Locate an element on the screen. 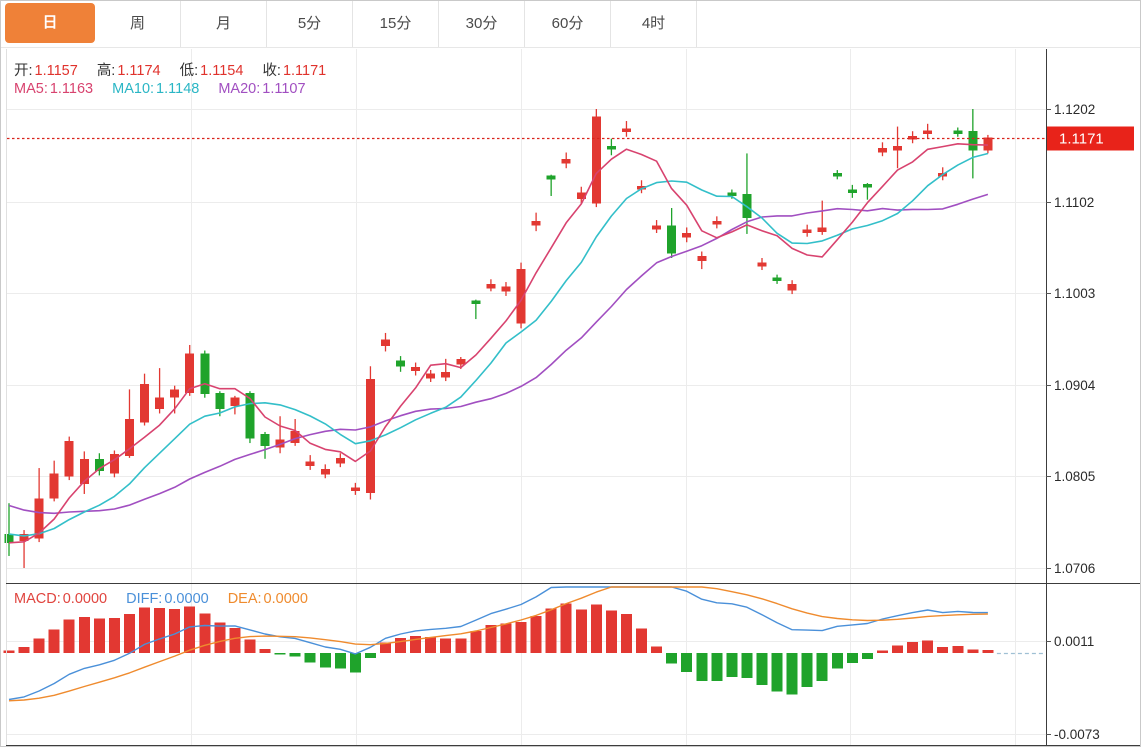 The height and width of the screenshot is (747, 1141). ma-value: 1.1107 is located at coordinates (284, 89).